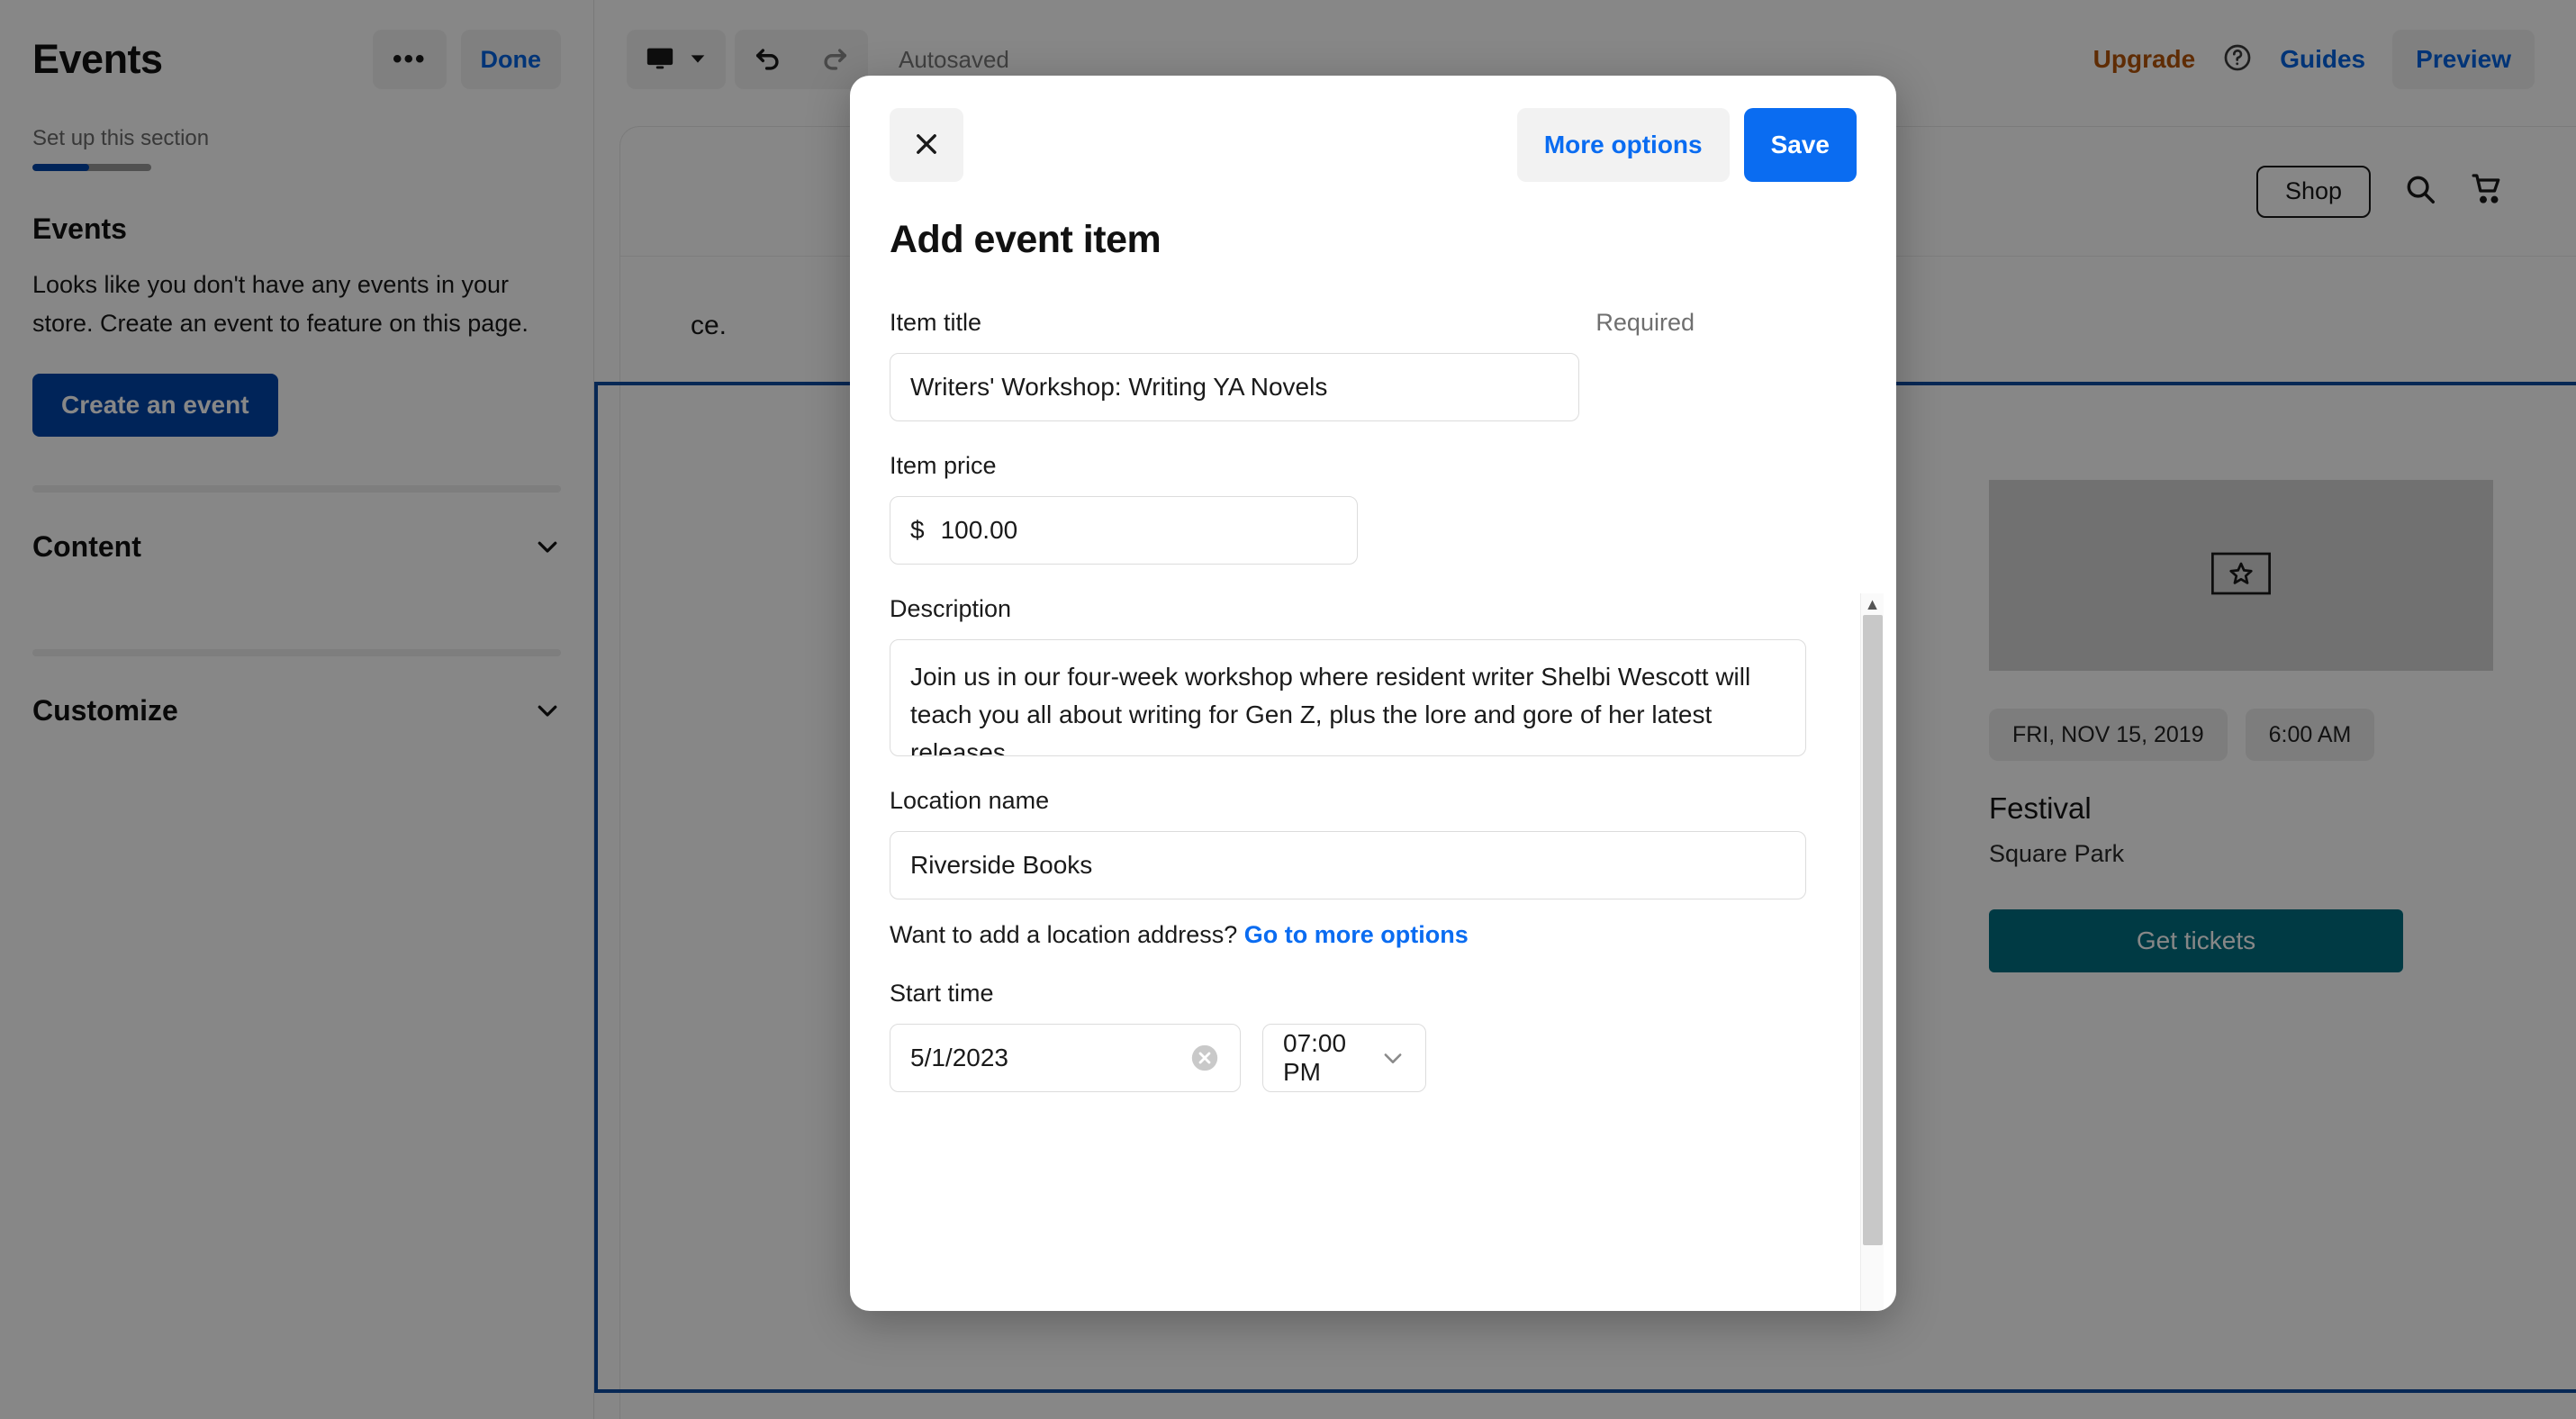  I want to click on field-item-price: Item price $ 100.00, so click(1373, 508).